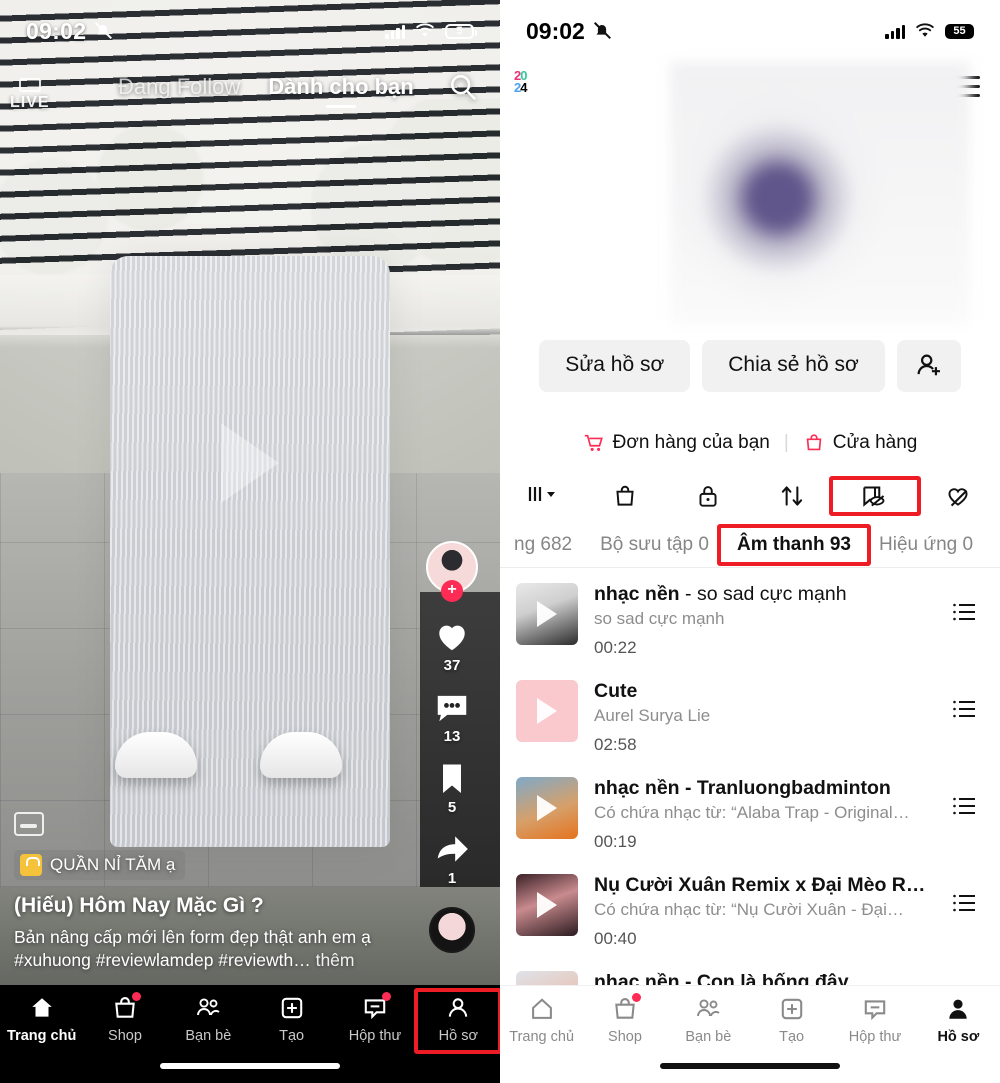 This screenshot has height=1083, width=1000. What do you see at coordinates (926, 545) in the screenshot?
I see `tab-hieu-ung: Hiệu ứng 0` at bounding box center [926, 545].